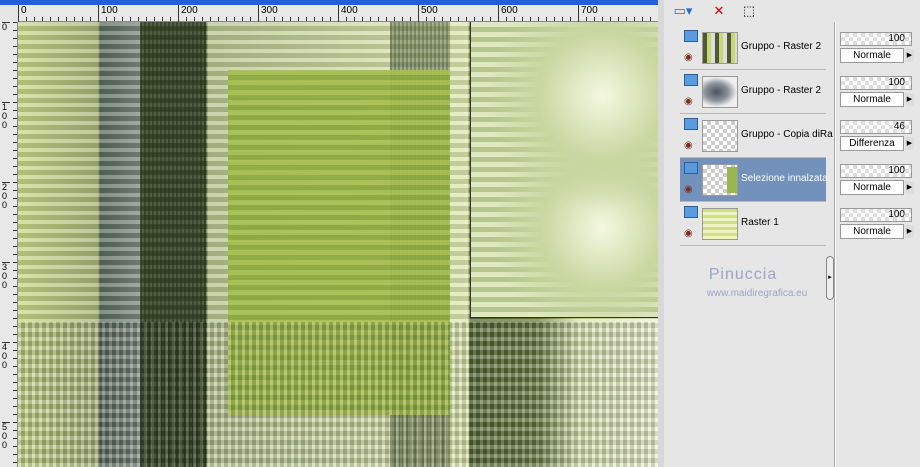 This screenshot has height=467, width=920. I want to click on panel-divider, so click(835, 244).